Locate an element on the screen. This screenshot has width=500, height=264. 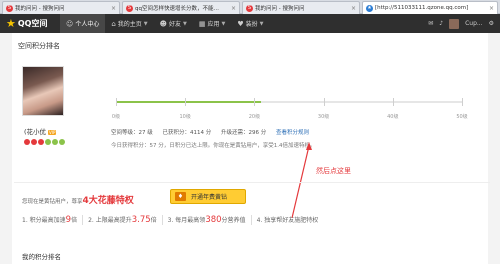
perk-item: 2. 上限最高提升 3.75 倍 is located at coordinates (122, 220).